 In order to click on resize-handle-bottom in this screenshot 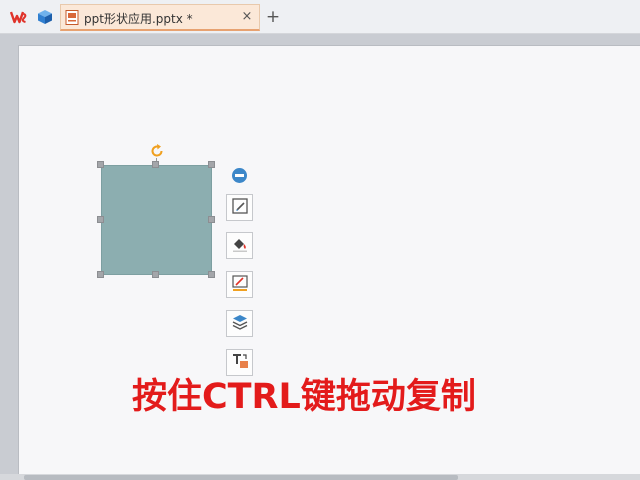, I will do `click(155, 274)`.